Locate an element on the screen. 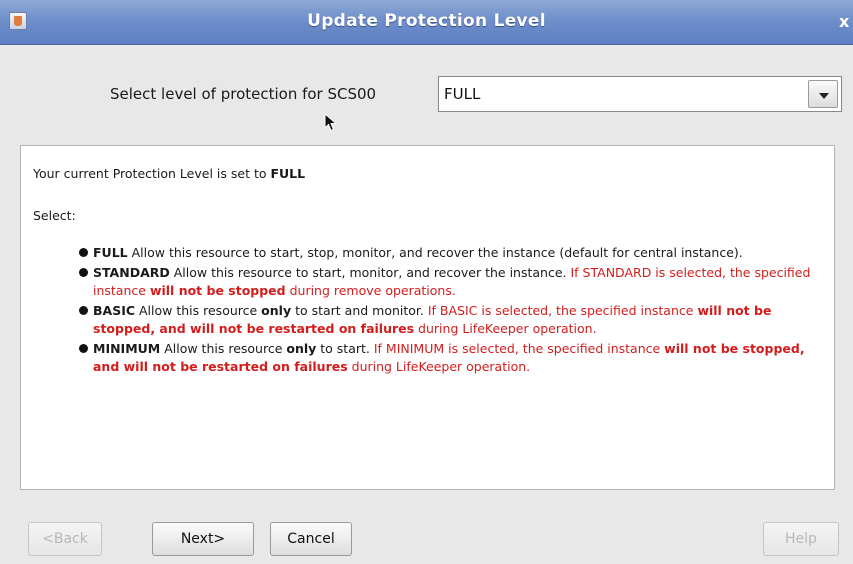 Image resolution: width=853 pixels, height=564 pixels. level-text: will not be stopped is located at coordinates (217, 290).